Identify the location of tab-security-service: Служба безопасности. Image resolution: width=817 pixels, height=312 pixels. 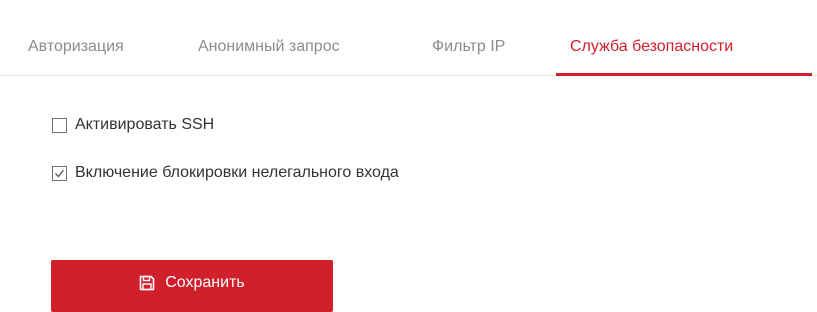
(651, 47).